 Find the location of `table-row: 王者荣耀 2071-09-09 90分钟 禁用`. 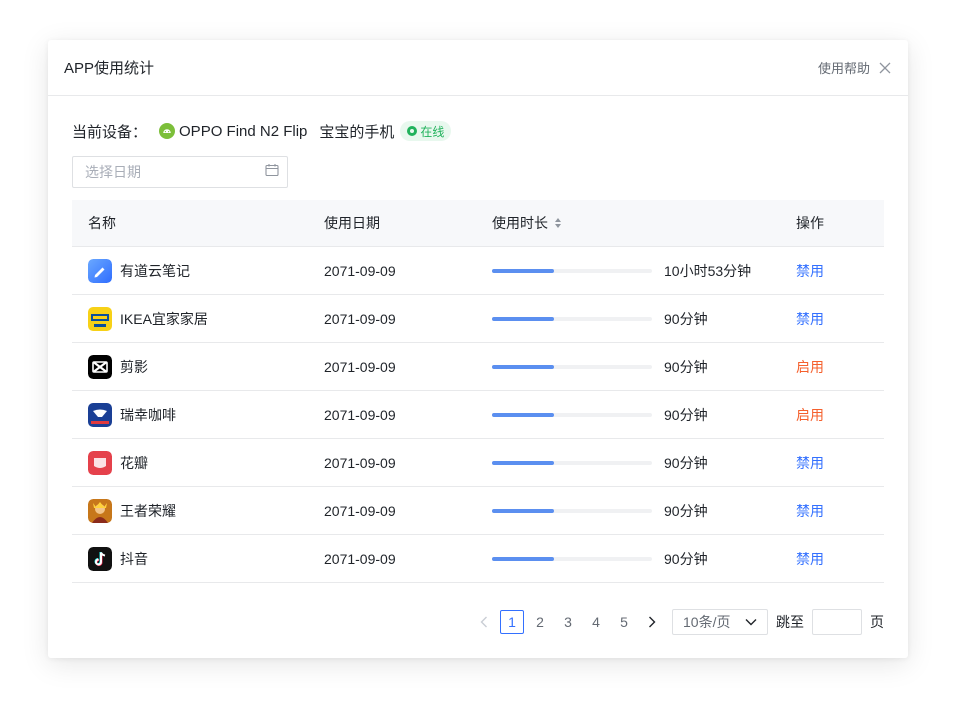

table-row: 王者荣耀 2071-09-09 90分钟 禁用 is located at coordinates (478, 511).